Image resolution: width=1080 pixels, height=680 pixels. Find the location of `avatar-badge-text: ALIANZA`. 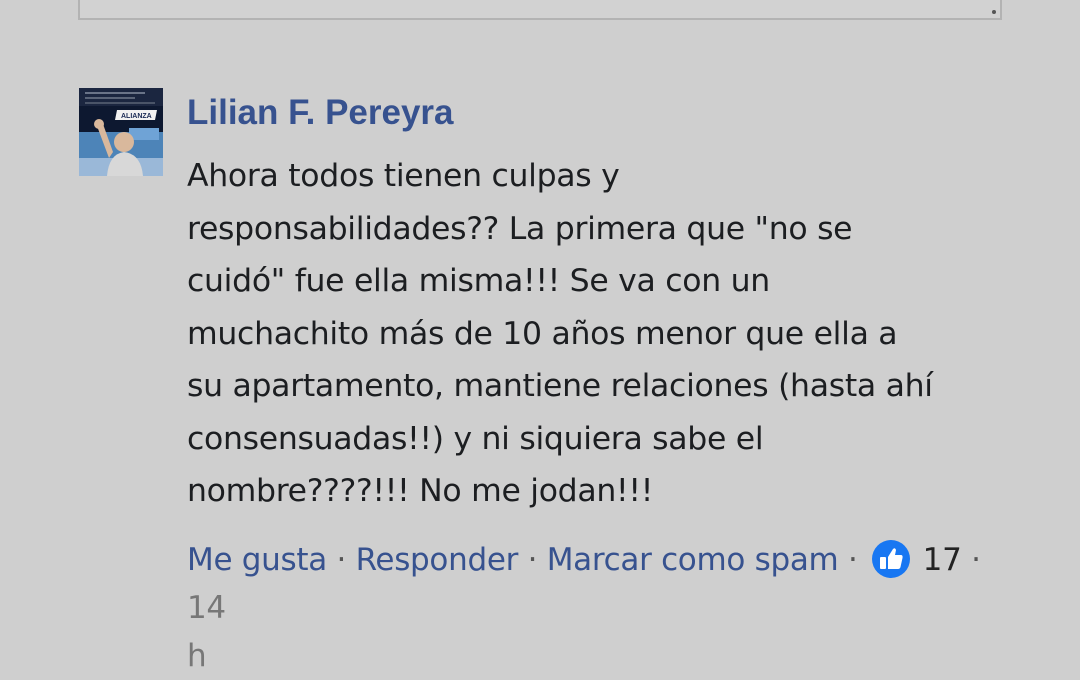

avatar-badge-text: ALIANZA is located at coordinates (136, 116).